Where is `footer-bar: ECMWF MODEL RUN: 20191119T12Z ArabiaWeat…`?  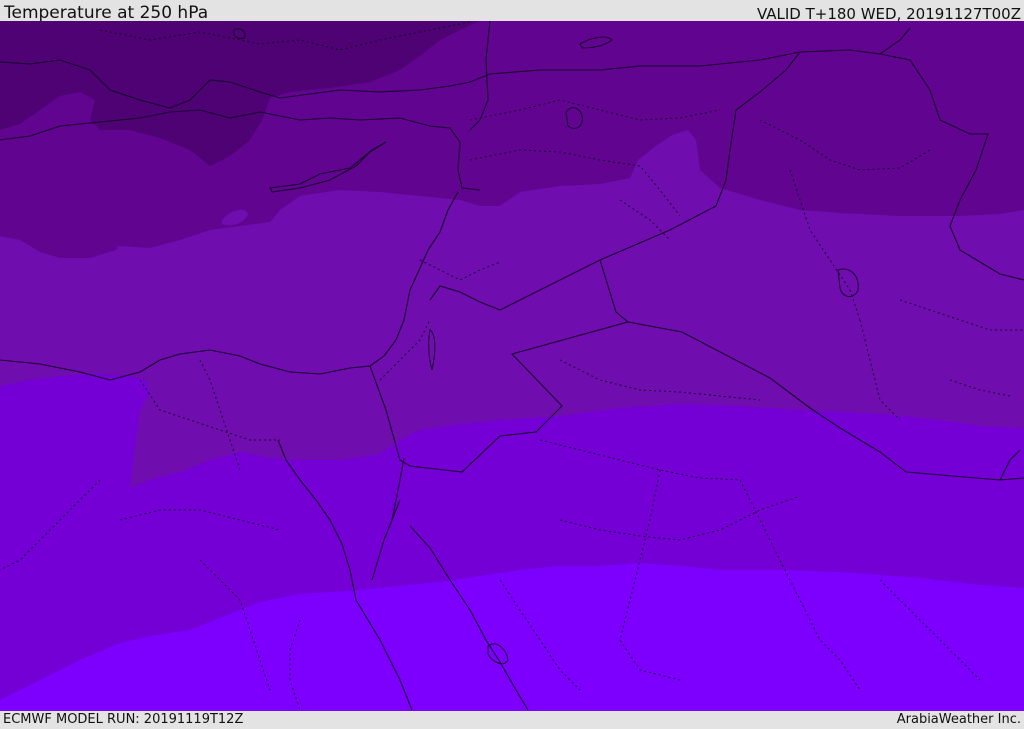 footer-bar: ECMWF MODEL RUN: 20191119T12Z ArabiaWeat… is located at coordinates (512, 720).